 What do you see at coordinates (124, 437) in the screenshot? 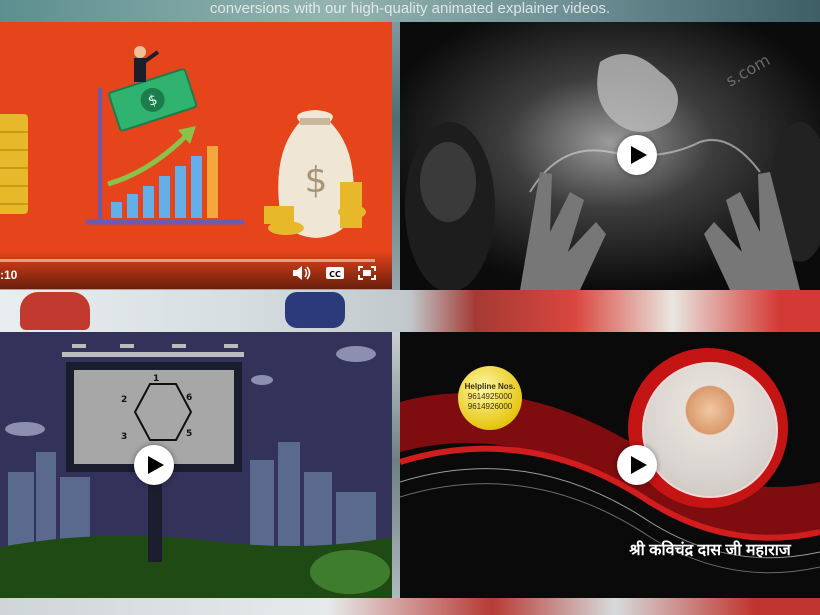
I see `hexagon-number: 3` at bounding box center [124, 437].